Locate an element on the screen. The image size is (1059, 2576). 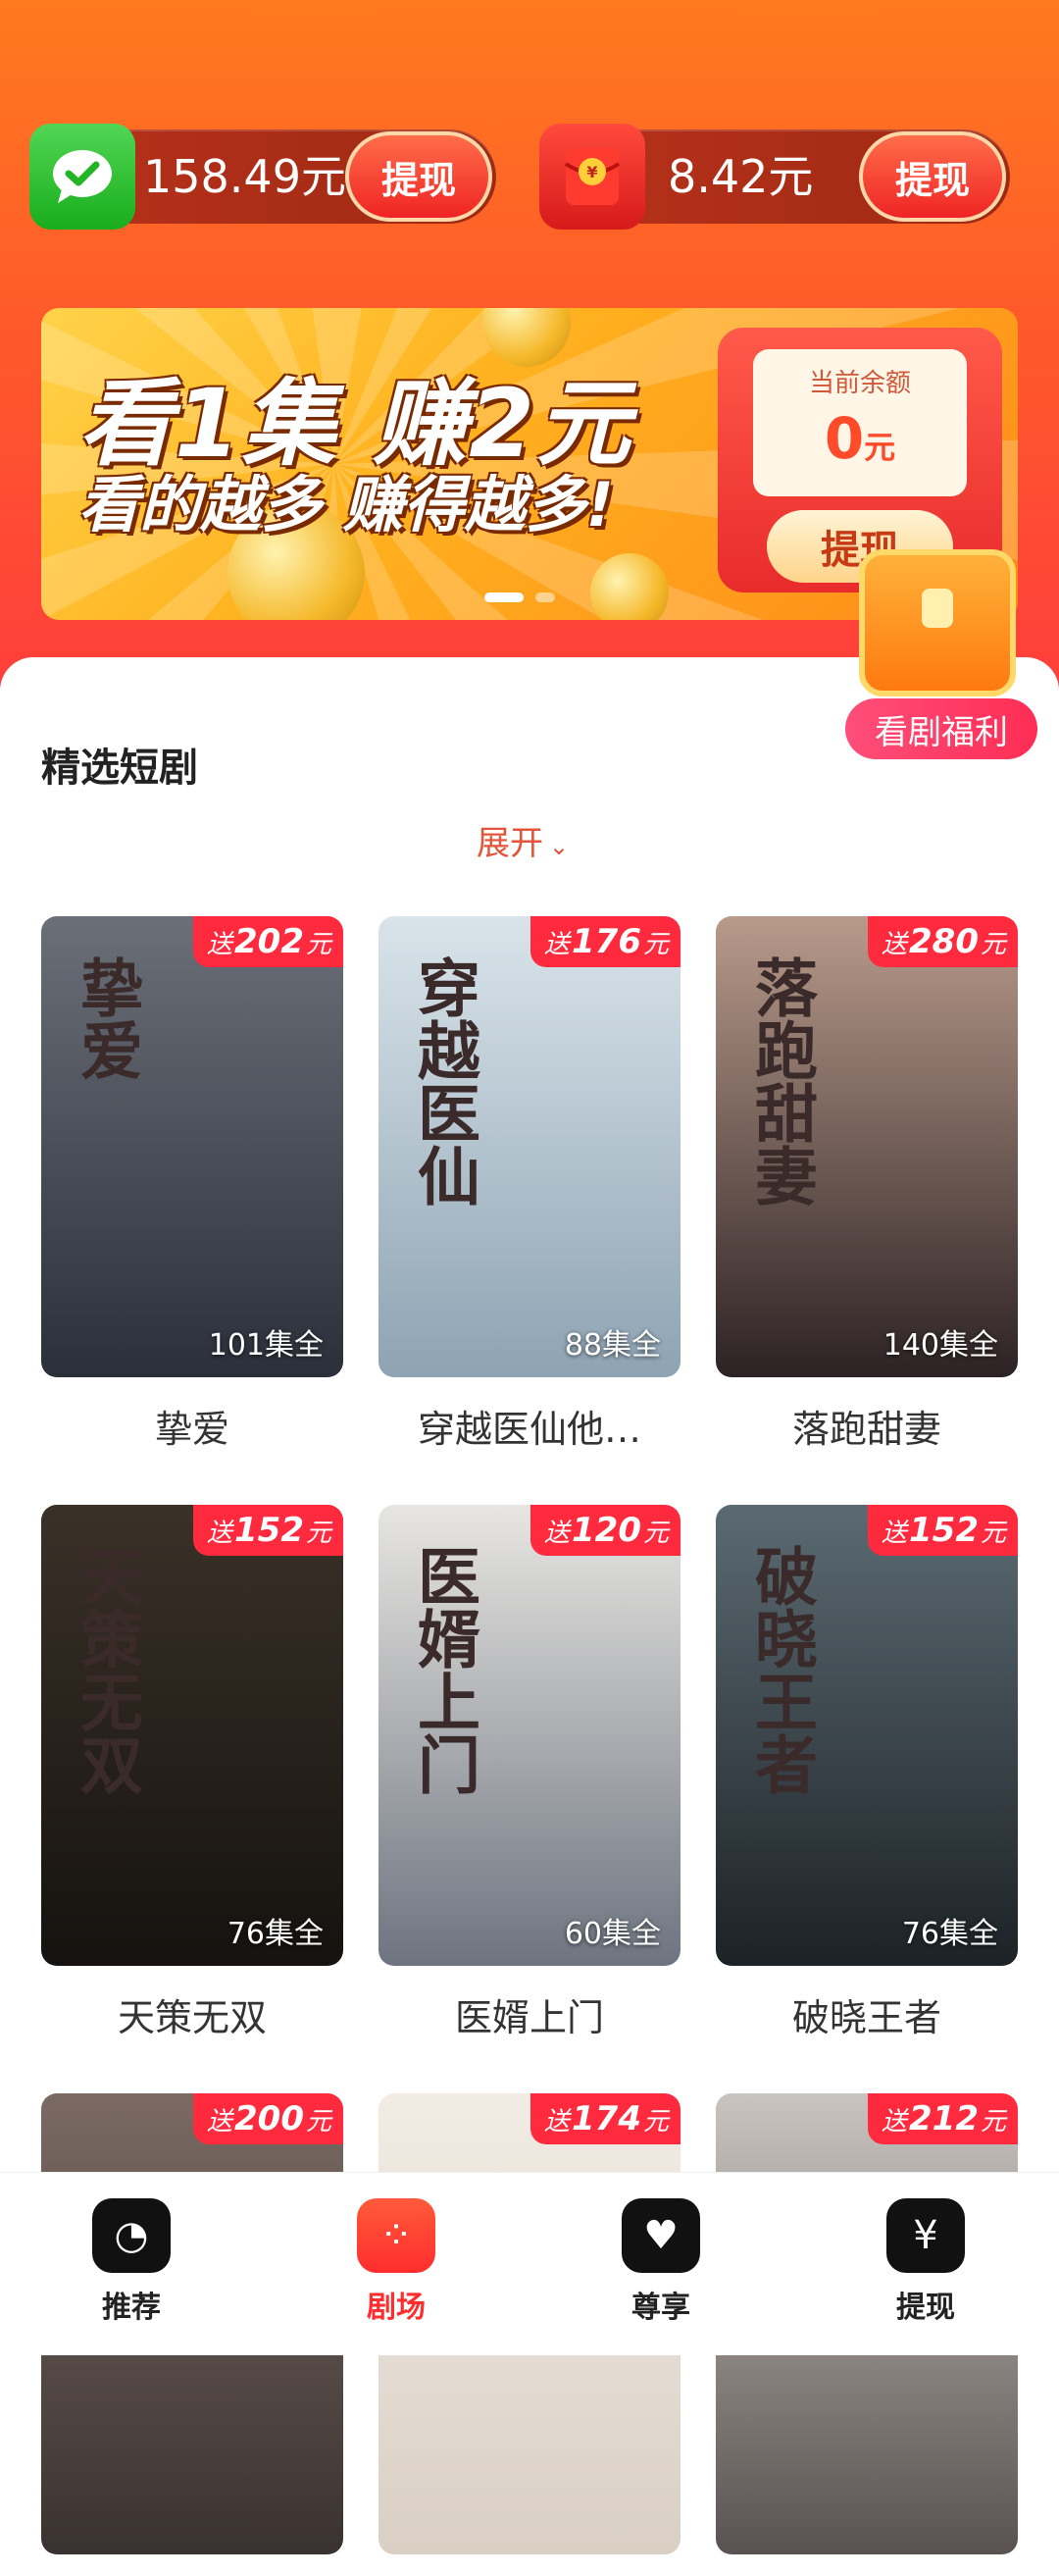
bonus-amount: 120 is located at coordinates (606, 1530).